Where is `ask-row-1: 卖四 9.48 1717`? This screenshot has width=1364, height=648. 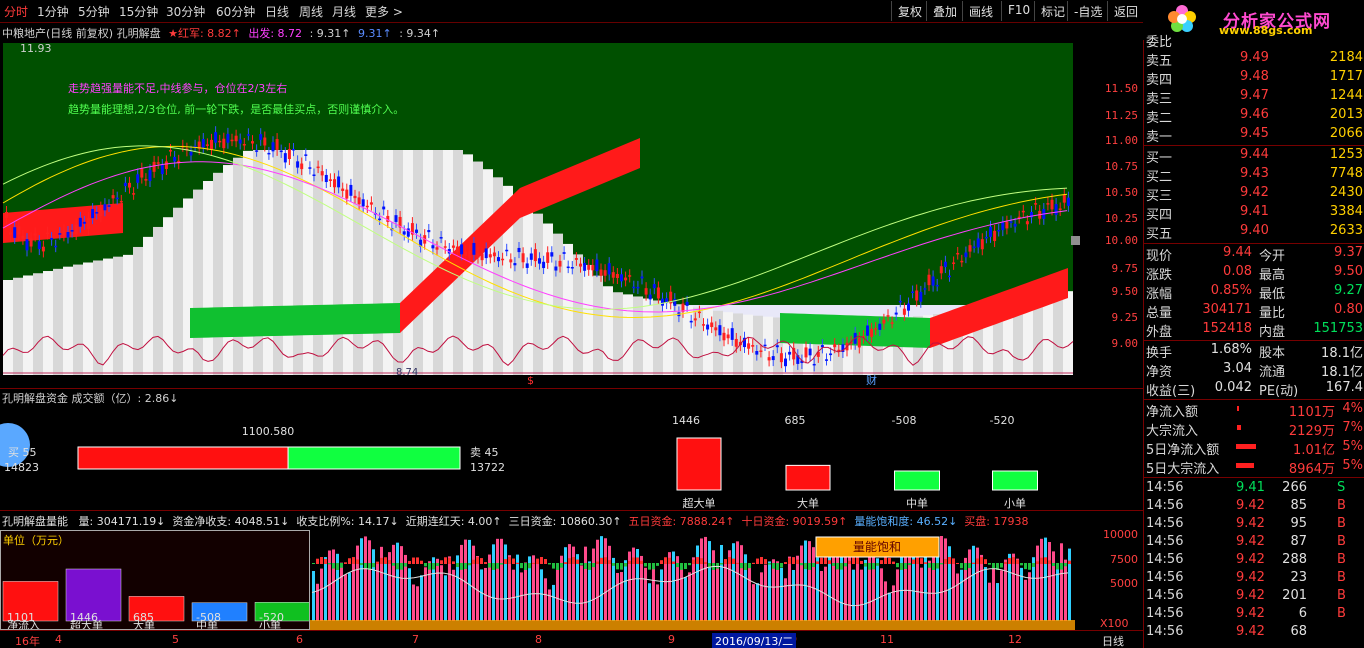 ask-row-1: 卖四 9.48 1717 is located at coordinates (1254, 78).